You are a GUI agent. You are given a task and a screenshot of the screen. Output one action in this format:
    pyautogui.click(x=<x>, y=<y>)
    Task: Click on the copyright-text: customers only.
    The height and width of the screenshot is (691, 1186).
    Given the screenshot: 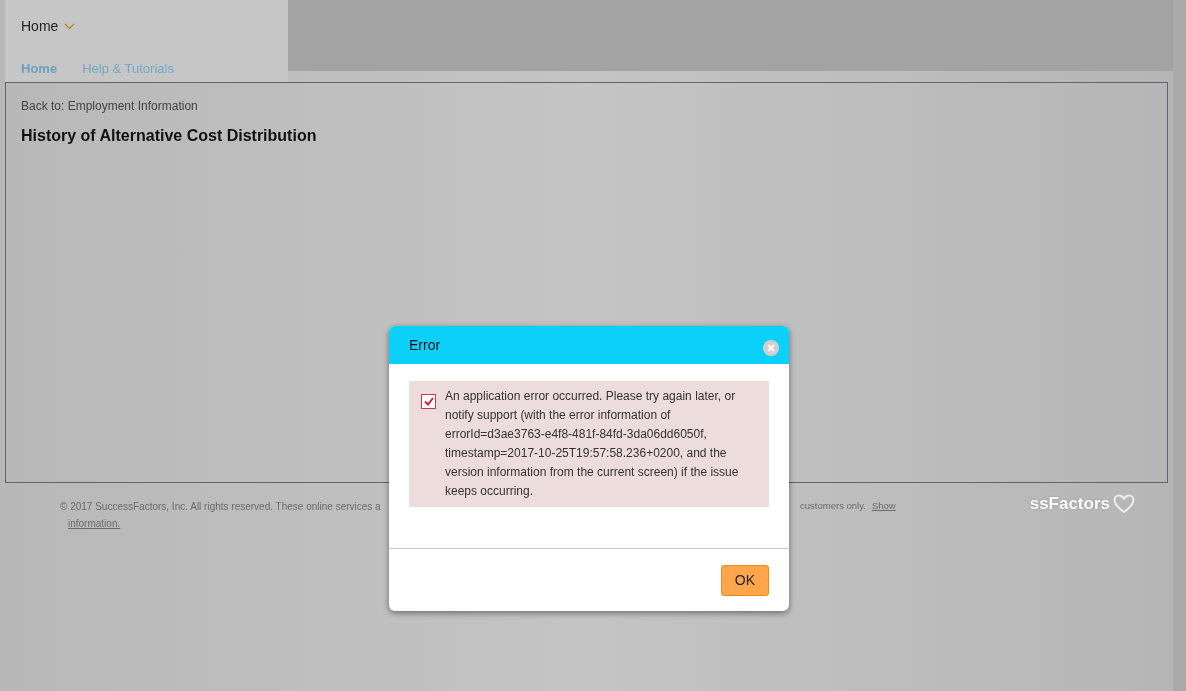 What is the action you would take?
    pyautogui.click(x=833, y=506)
    